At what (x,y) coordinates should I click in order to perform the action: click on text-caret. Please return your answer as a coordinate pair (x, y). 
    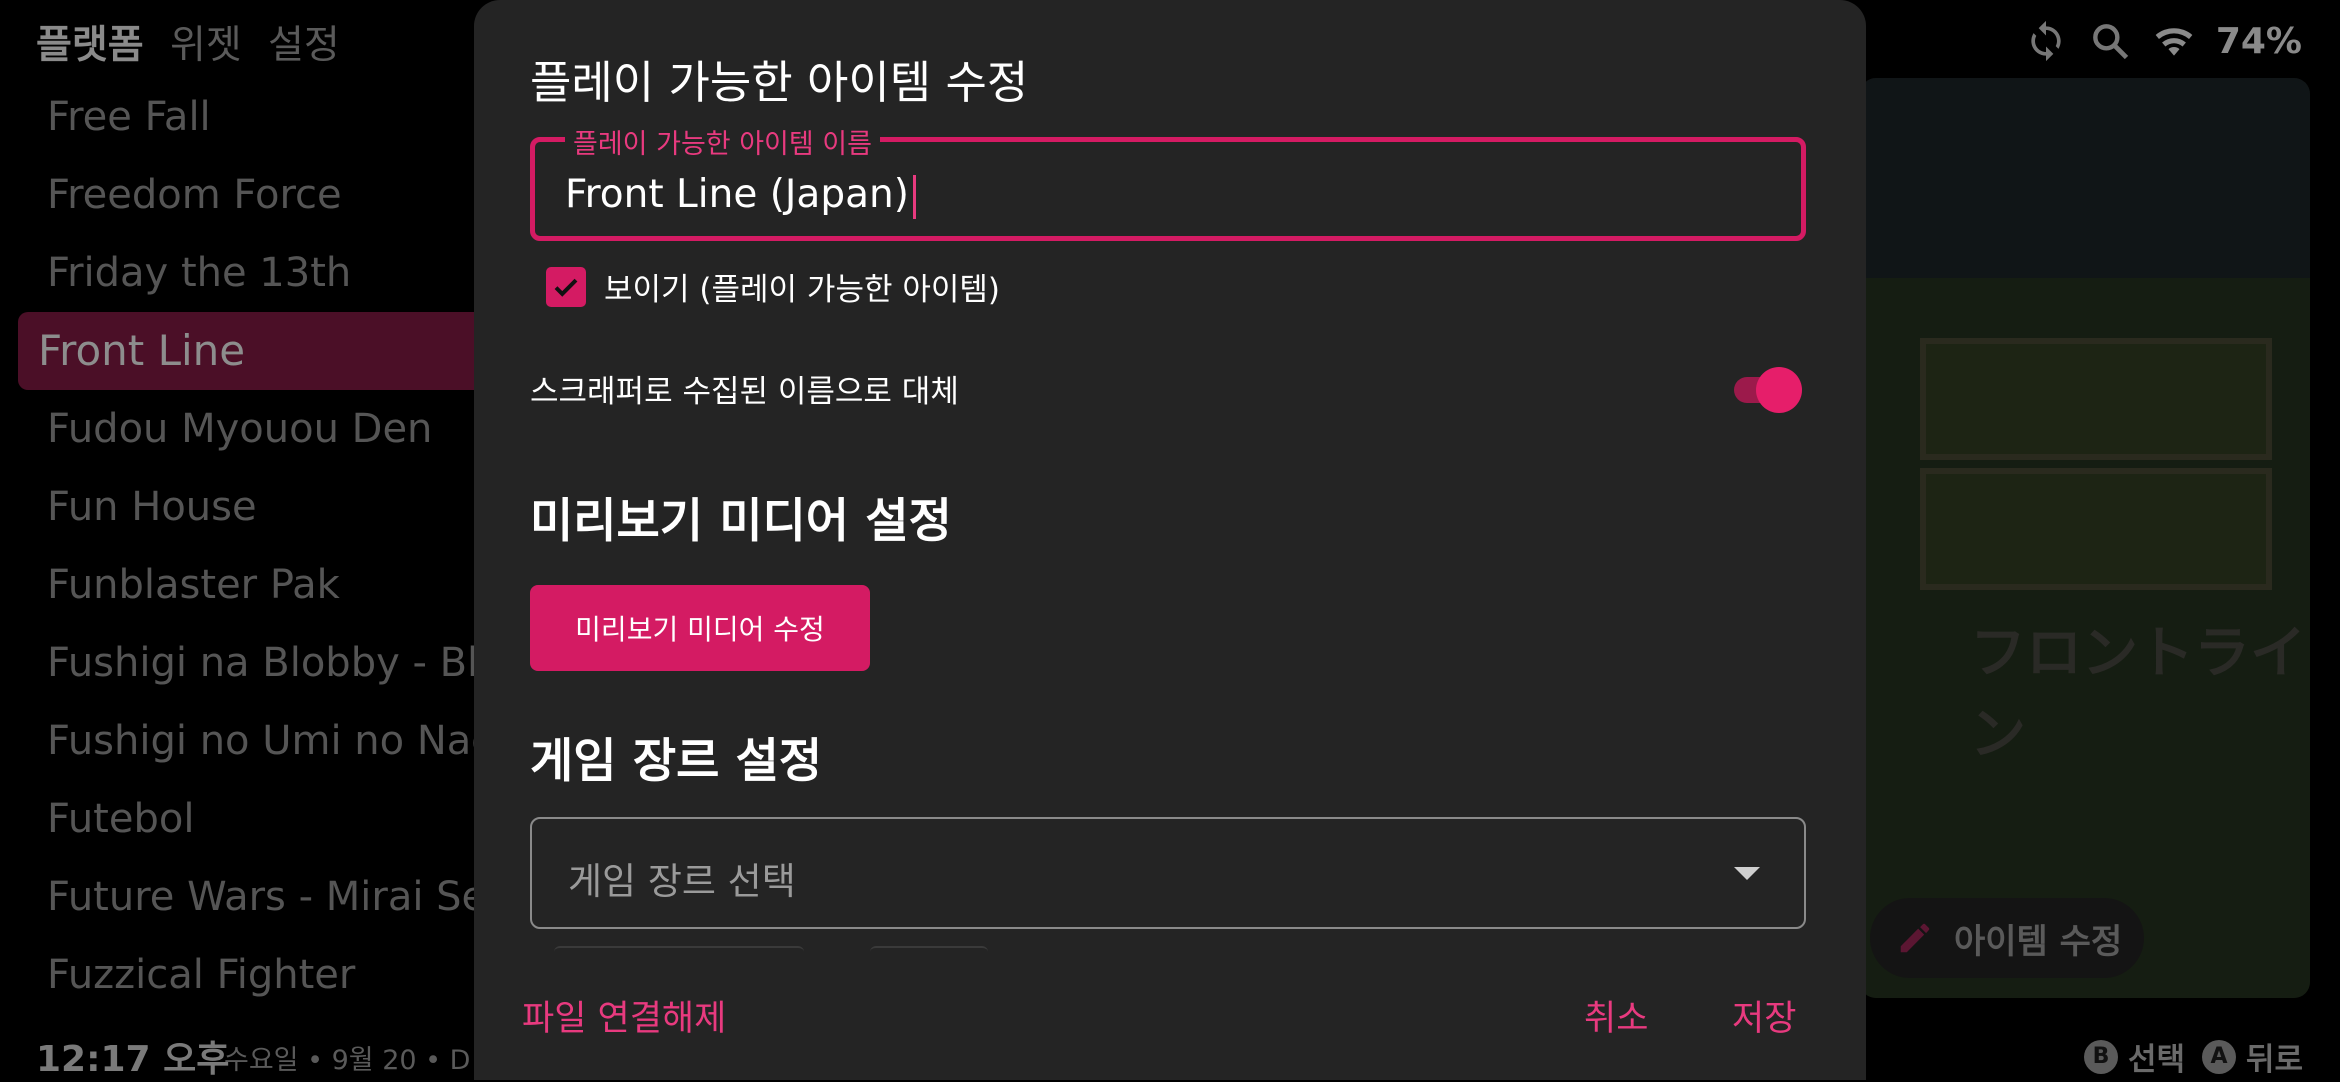
    Looking at the image, I should click on (914, 196).